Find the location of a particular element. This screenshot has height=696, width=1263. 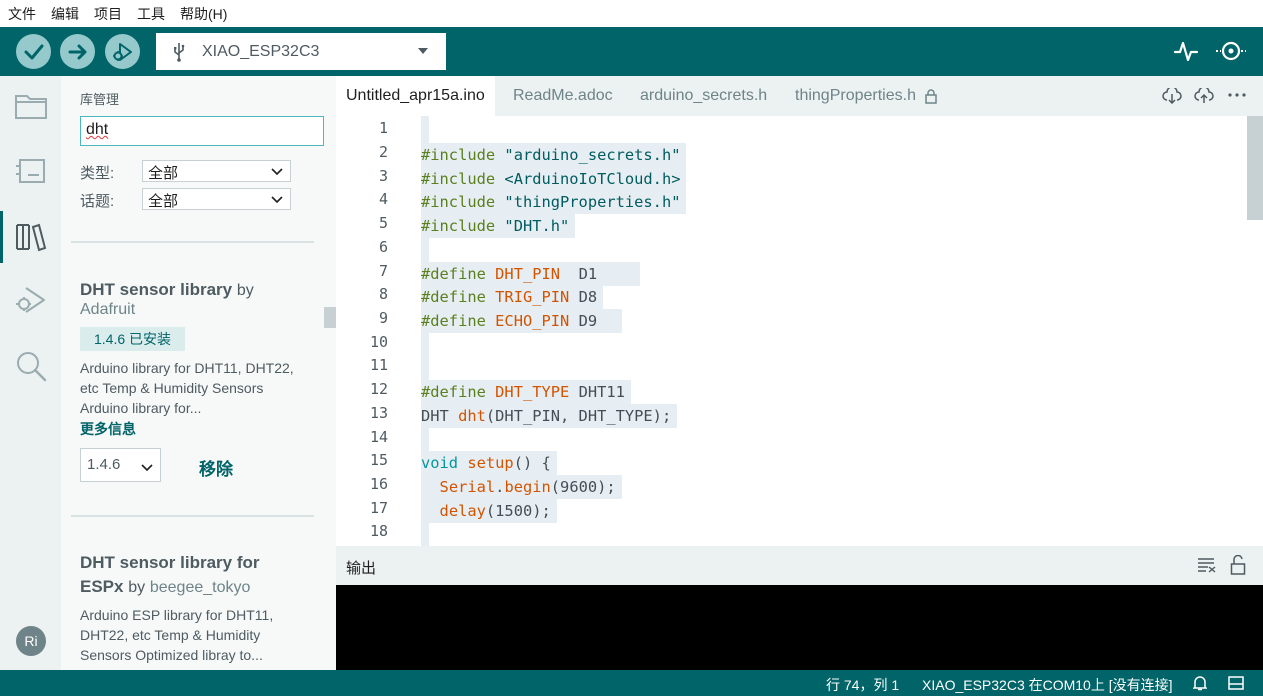

menu-tools: 工具 is located at coordinates (151, 14).